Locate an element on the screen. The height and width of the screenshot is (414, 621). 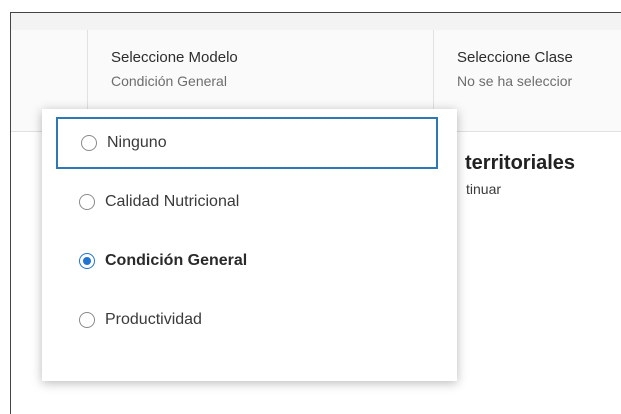
class-selector: Seleccione Clase No se ha seleccior is located at coordinates (527, 80).